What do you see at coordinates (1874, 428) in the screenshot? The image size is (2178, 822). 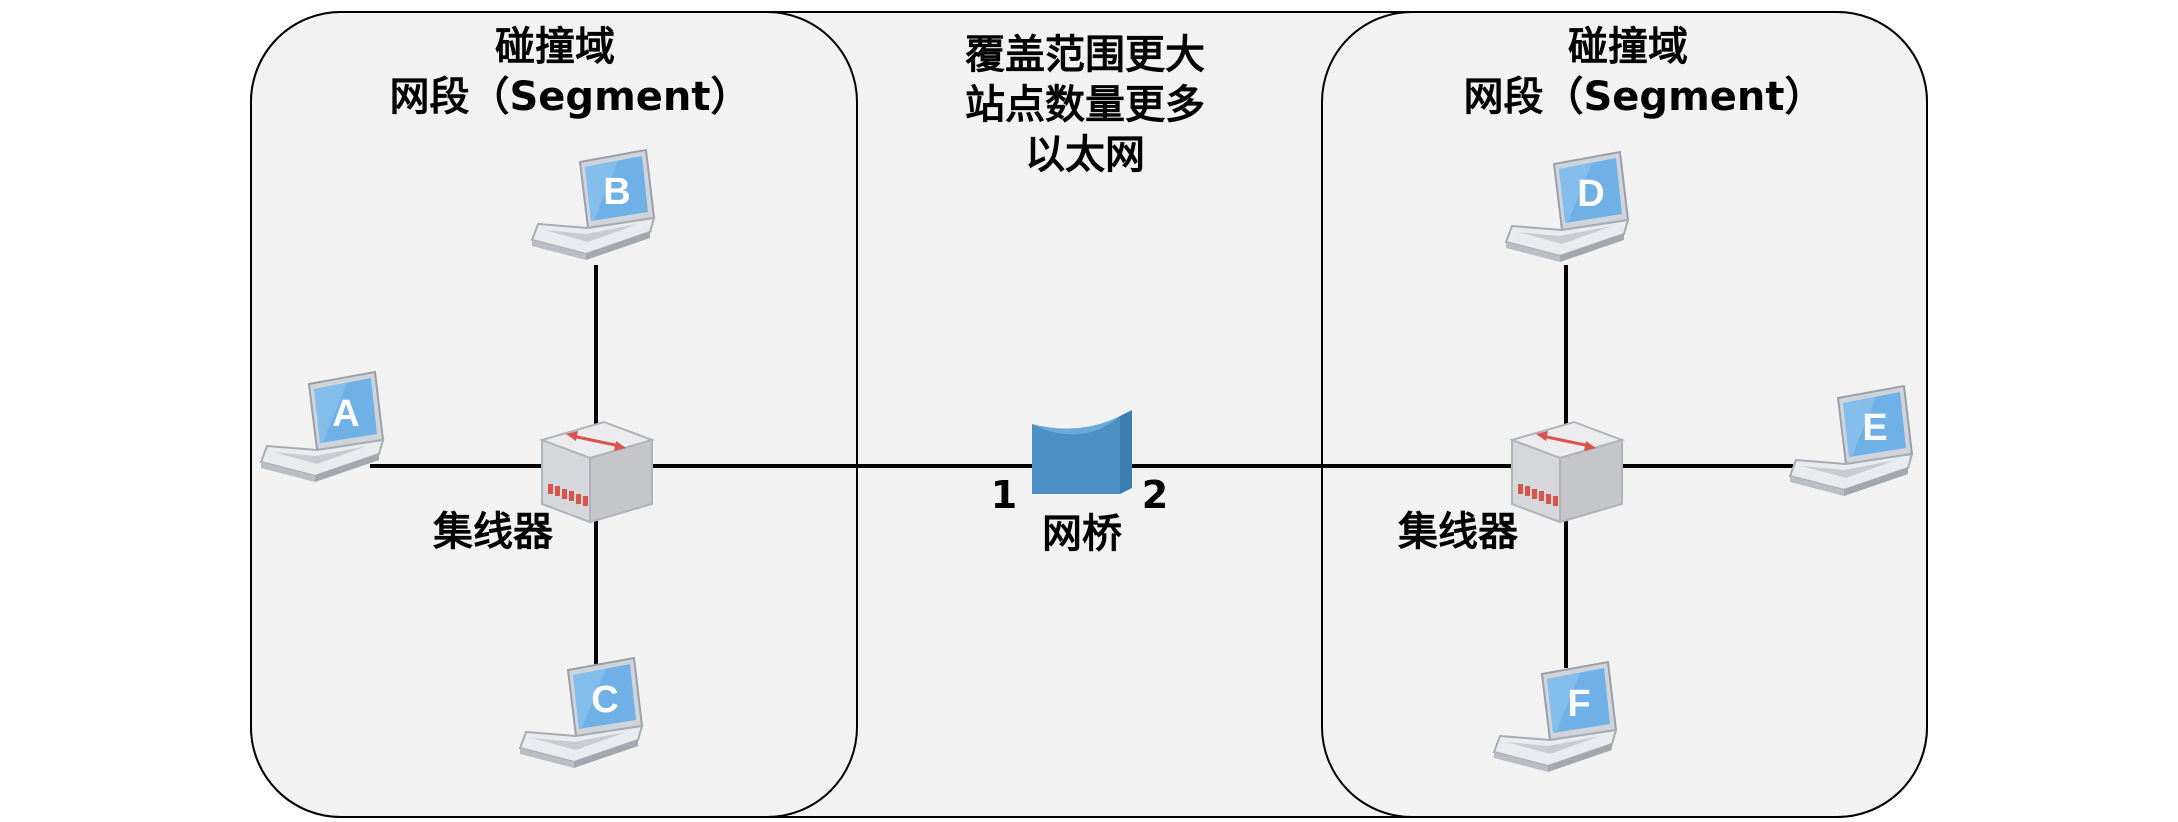 I see `laptop-e-label: E` at bounding box center [1874, 428].